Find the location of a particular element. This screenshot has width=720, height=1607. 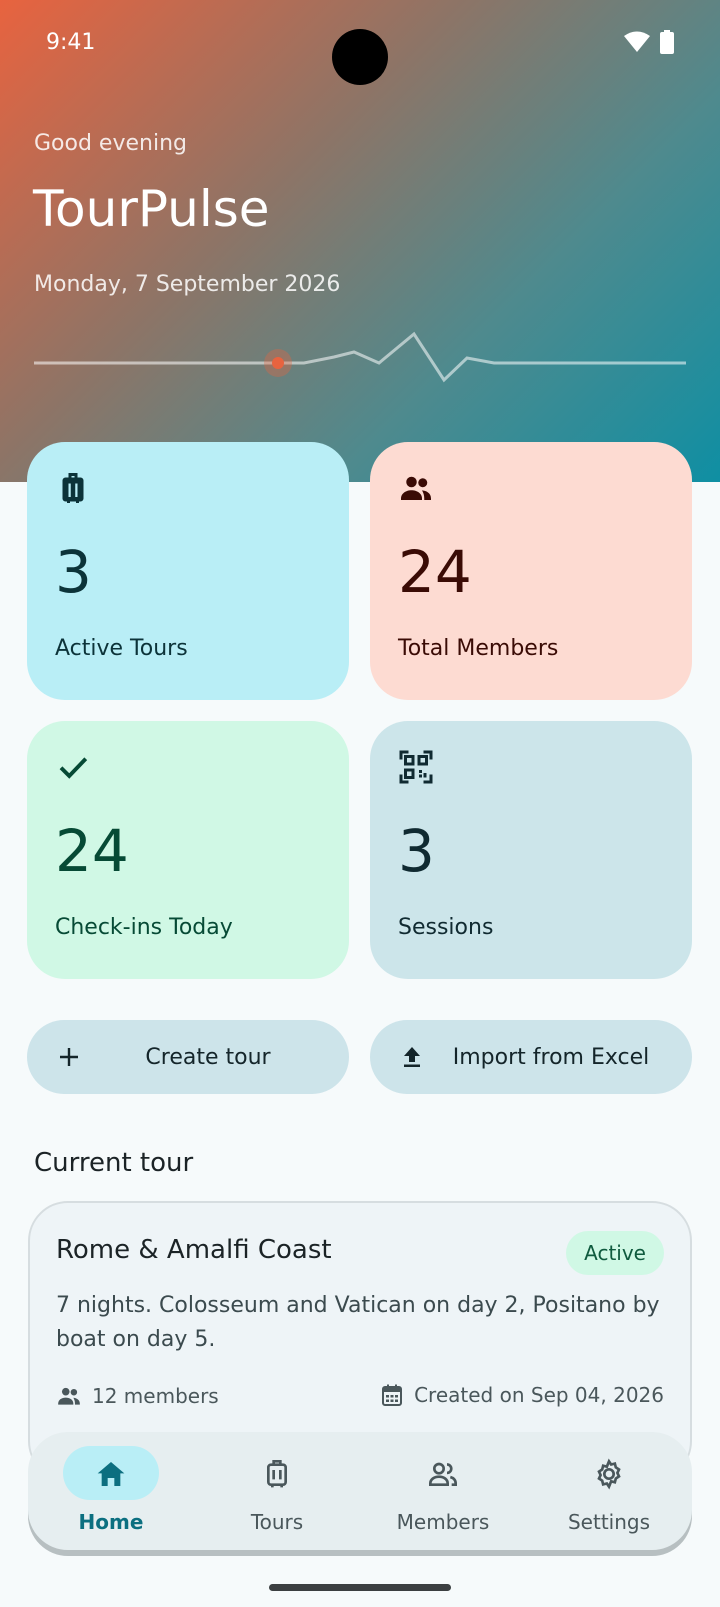

section-title-current-tour: Current tour is located at coordinates (114, 1163).